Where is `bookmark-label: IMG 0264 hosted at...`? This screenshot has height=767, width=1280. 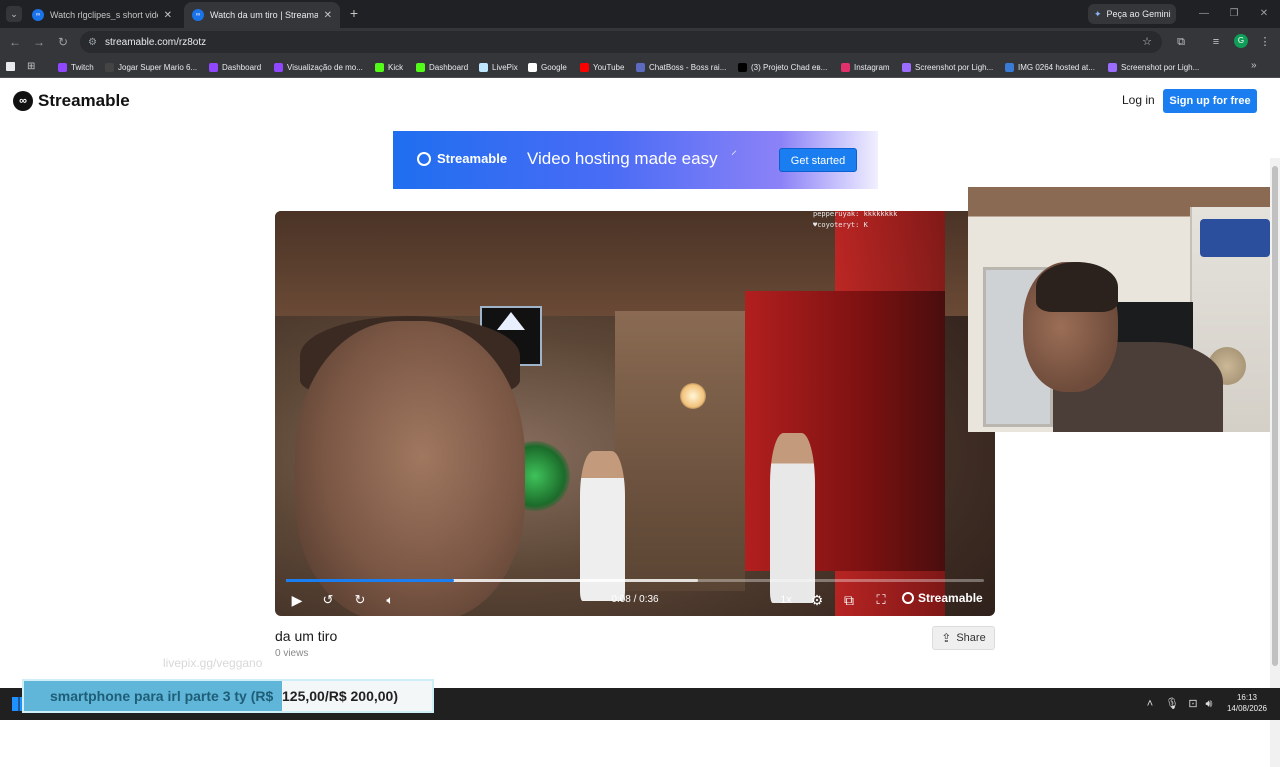 bookmark-label: IMG 0264 hosted at... is located at coordinates (1056, 67).